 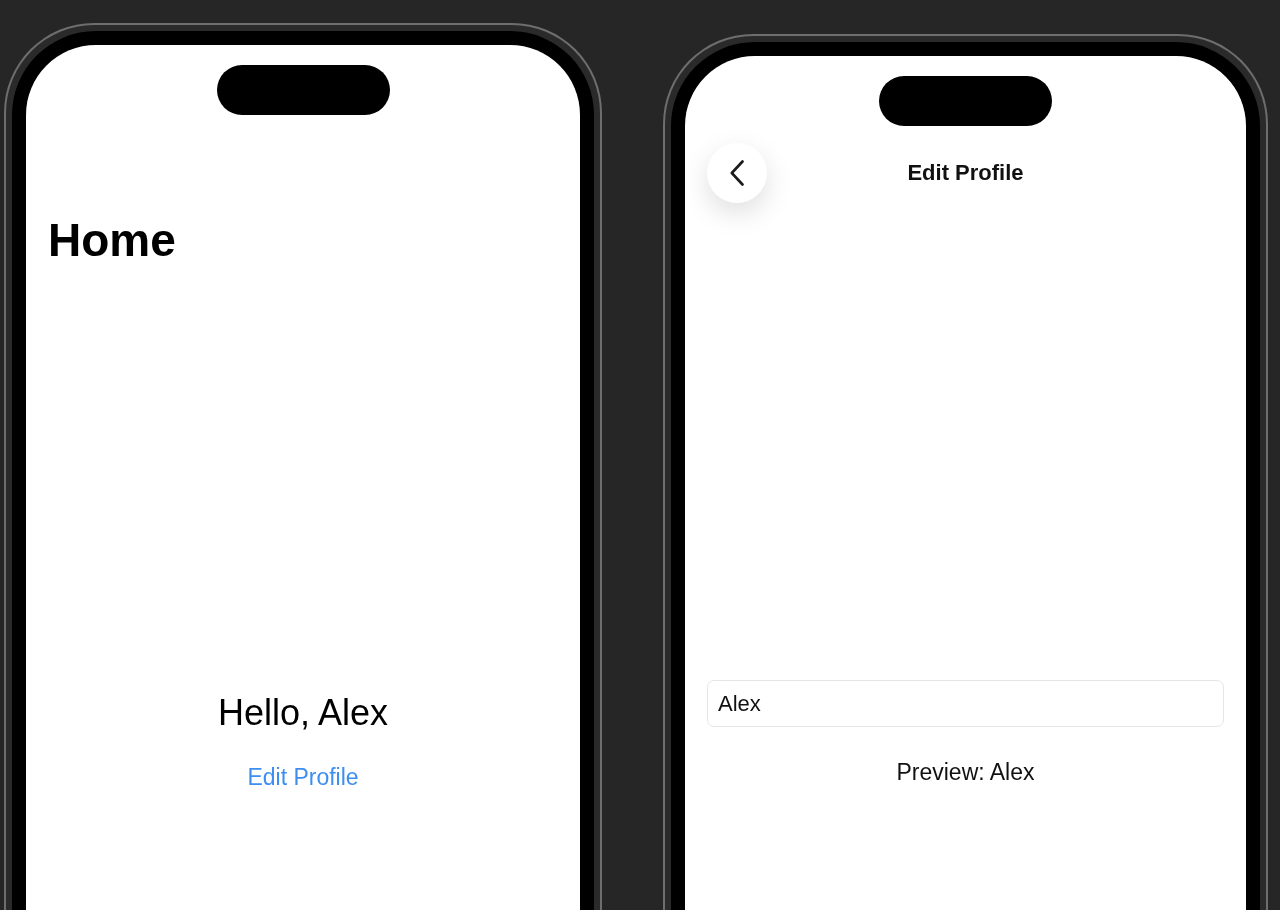 I want to click on preview-text: Preview: Alex, so click(x=965, y=772).